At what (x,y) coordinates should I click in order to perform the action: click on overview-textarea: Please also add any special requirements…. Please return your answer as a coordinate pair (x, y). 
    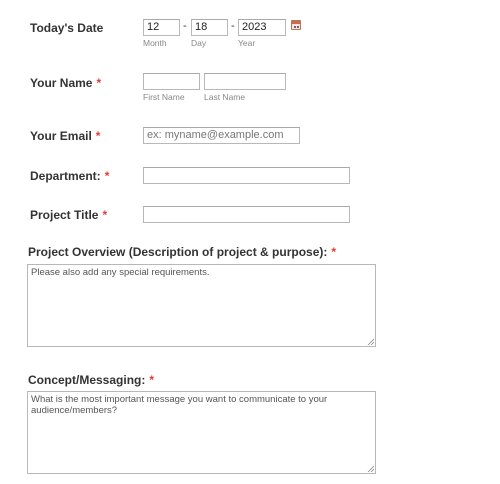
    Looking at the image, I should click on (201, 305).